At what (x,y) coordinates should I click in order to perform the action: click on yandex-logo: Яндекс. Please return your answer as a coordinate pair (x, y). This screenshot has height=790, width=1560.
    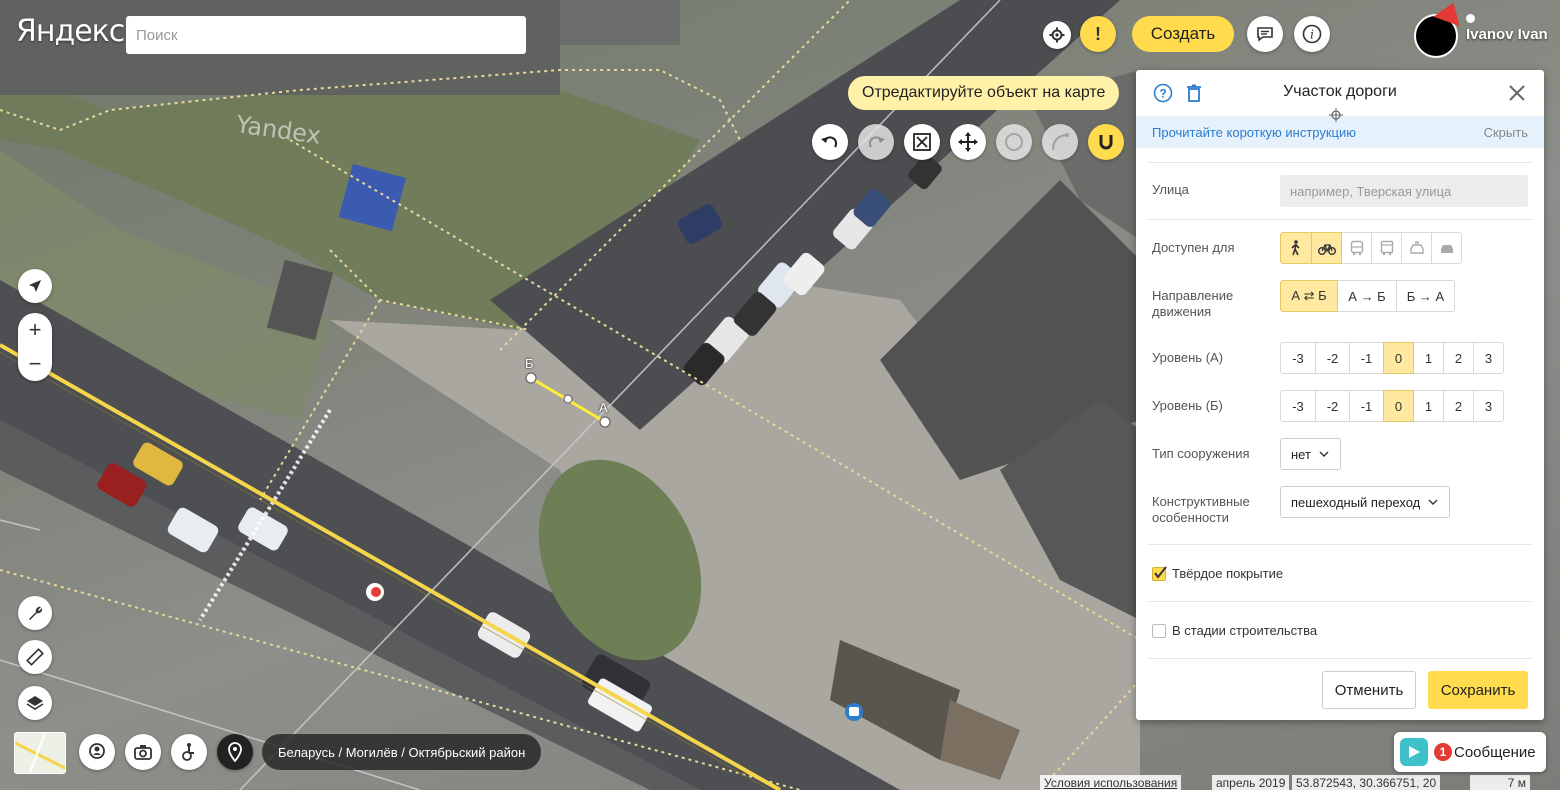
    Looking at the image, I should click on (70, 31).